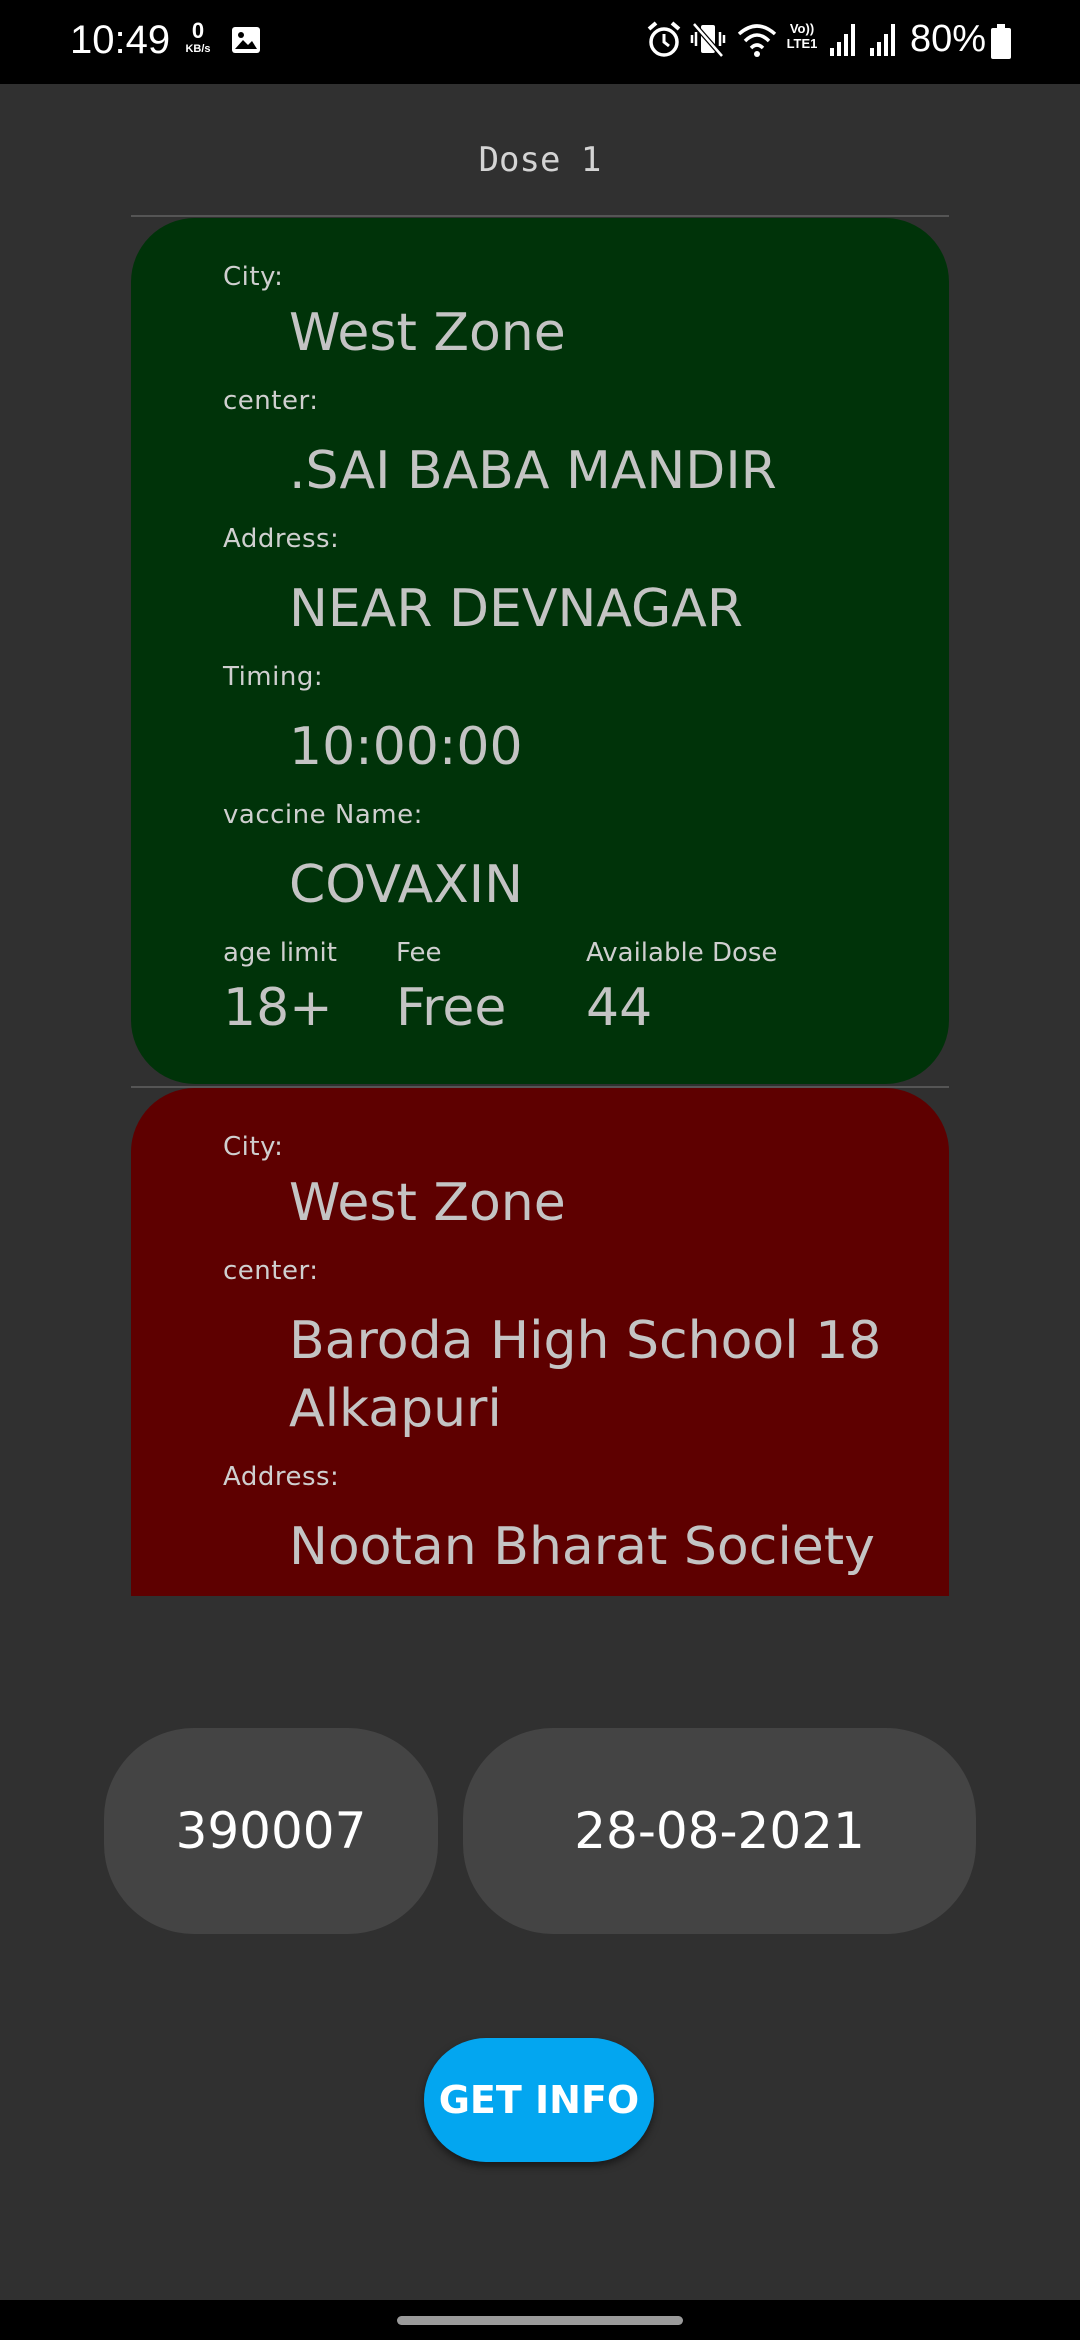 The image size is (1080, 2340). What do you see at coordinates (406, 747) in the screenshot?
I see `timing-value: 10:00:00` at bounding box center [406, 747].